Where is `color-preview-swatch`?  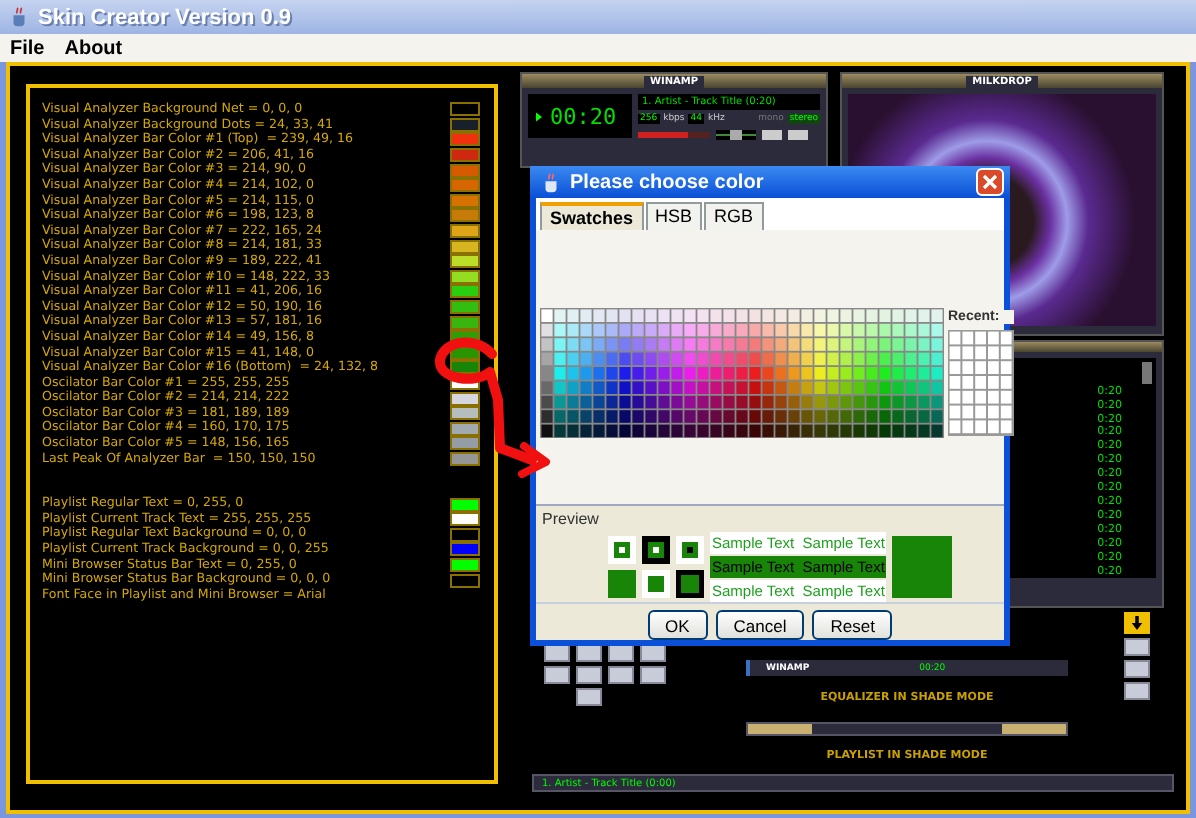 color-preview-swatch is located at coordinates (922, 567).